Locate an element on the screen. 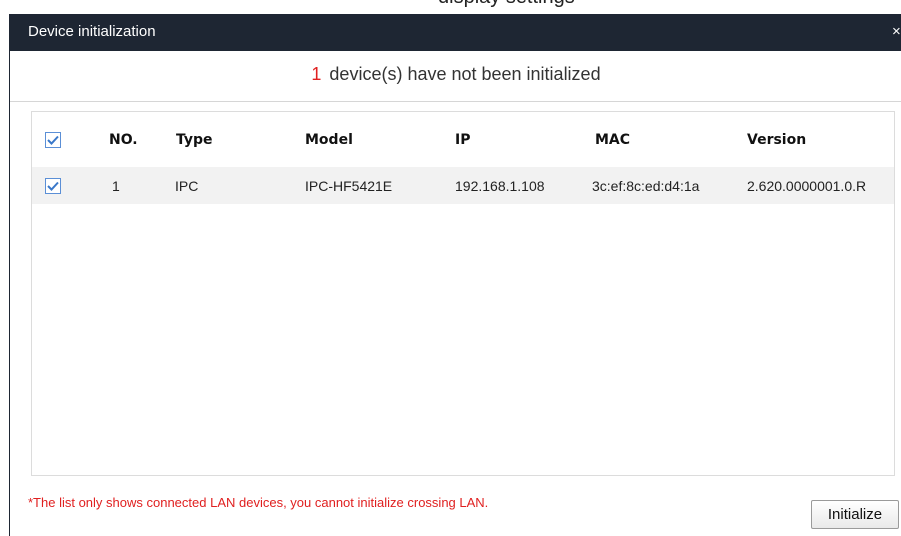 The height and width of the screenshot is (536, 901). select-all-checkbox is located at coordinates (53, 139).